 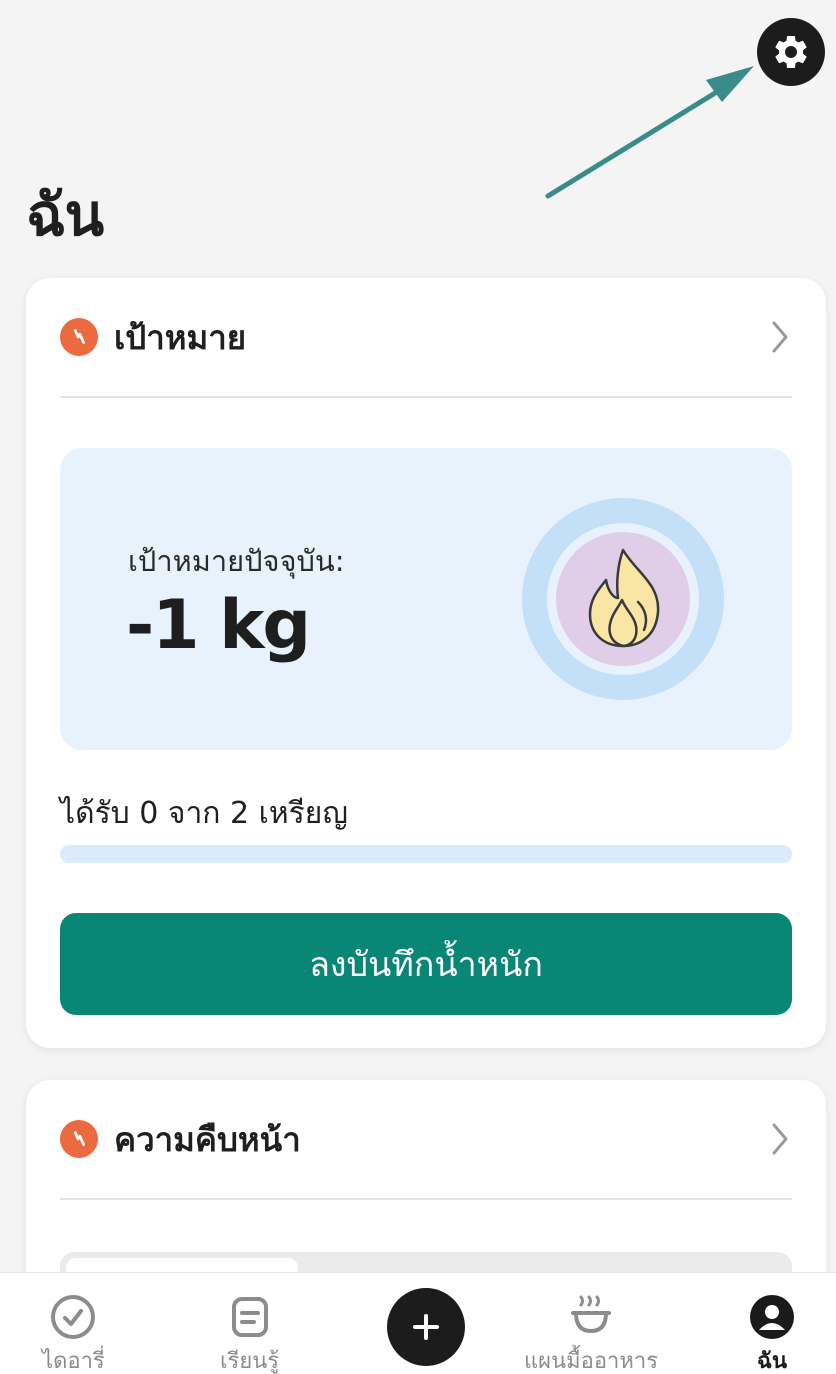 What do you see at coordinates (73, 1361) in the screenshot?
I see `nav-label-diary: ไดอารี่` at bounding box center [73, 1361].